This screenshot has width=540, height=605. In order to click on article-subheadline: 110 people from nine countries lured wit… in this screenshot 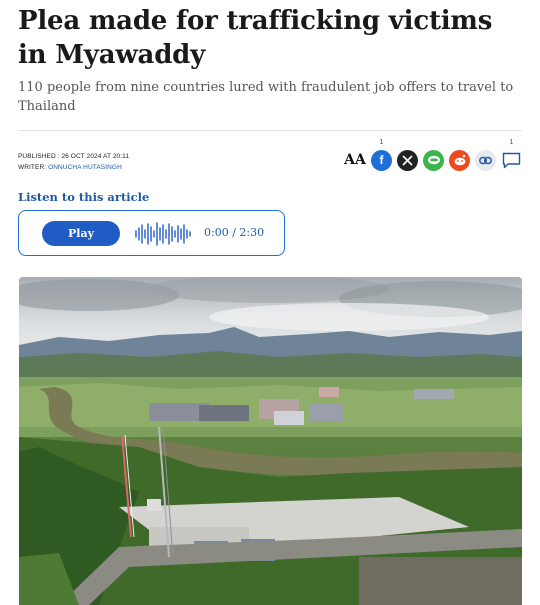, I will do `click(266, 97)`.